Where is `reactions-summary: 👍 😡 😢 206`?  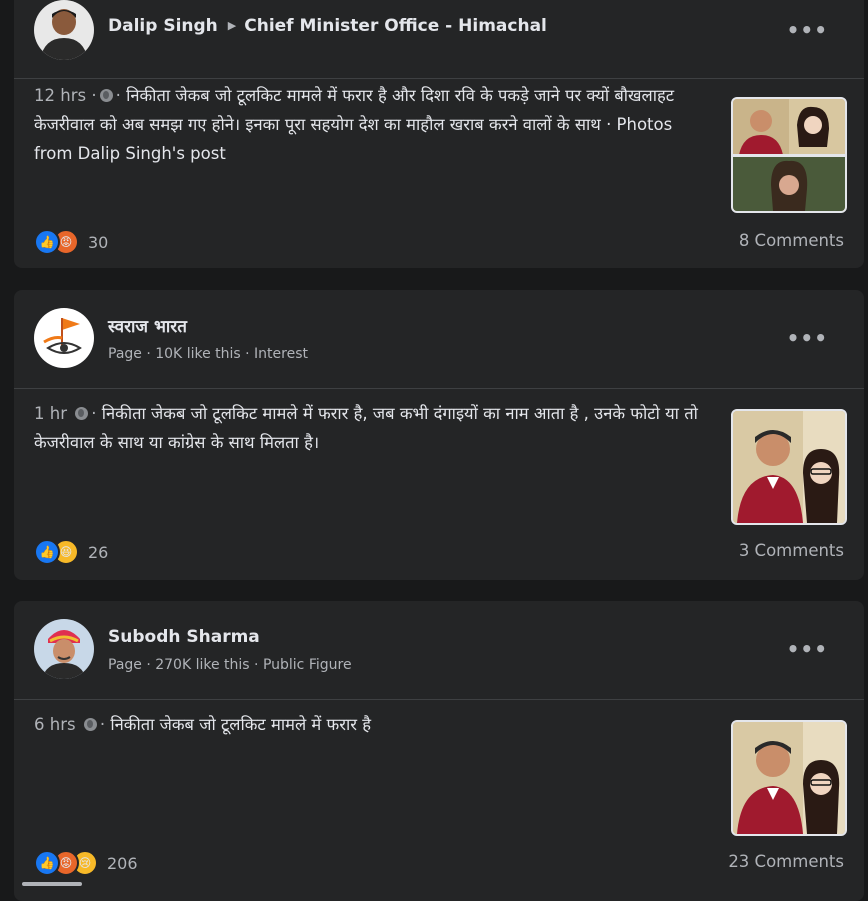
reactions-summary: 👍 😡 😢 206 is located at coordinates (86, 863).